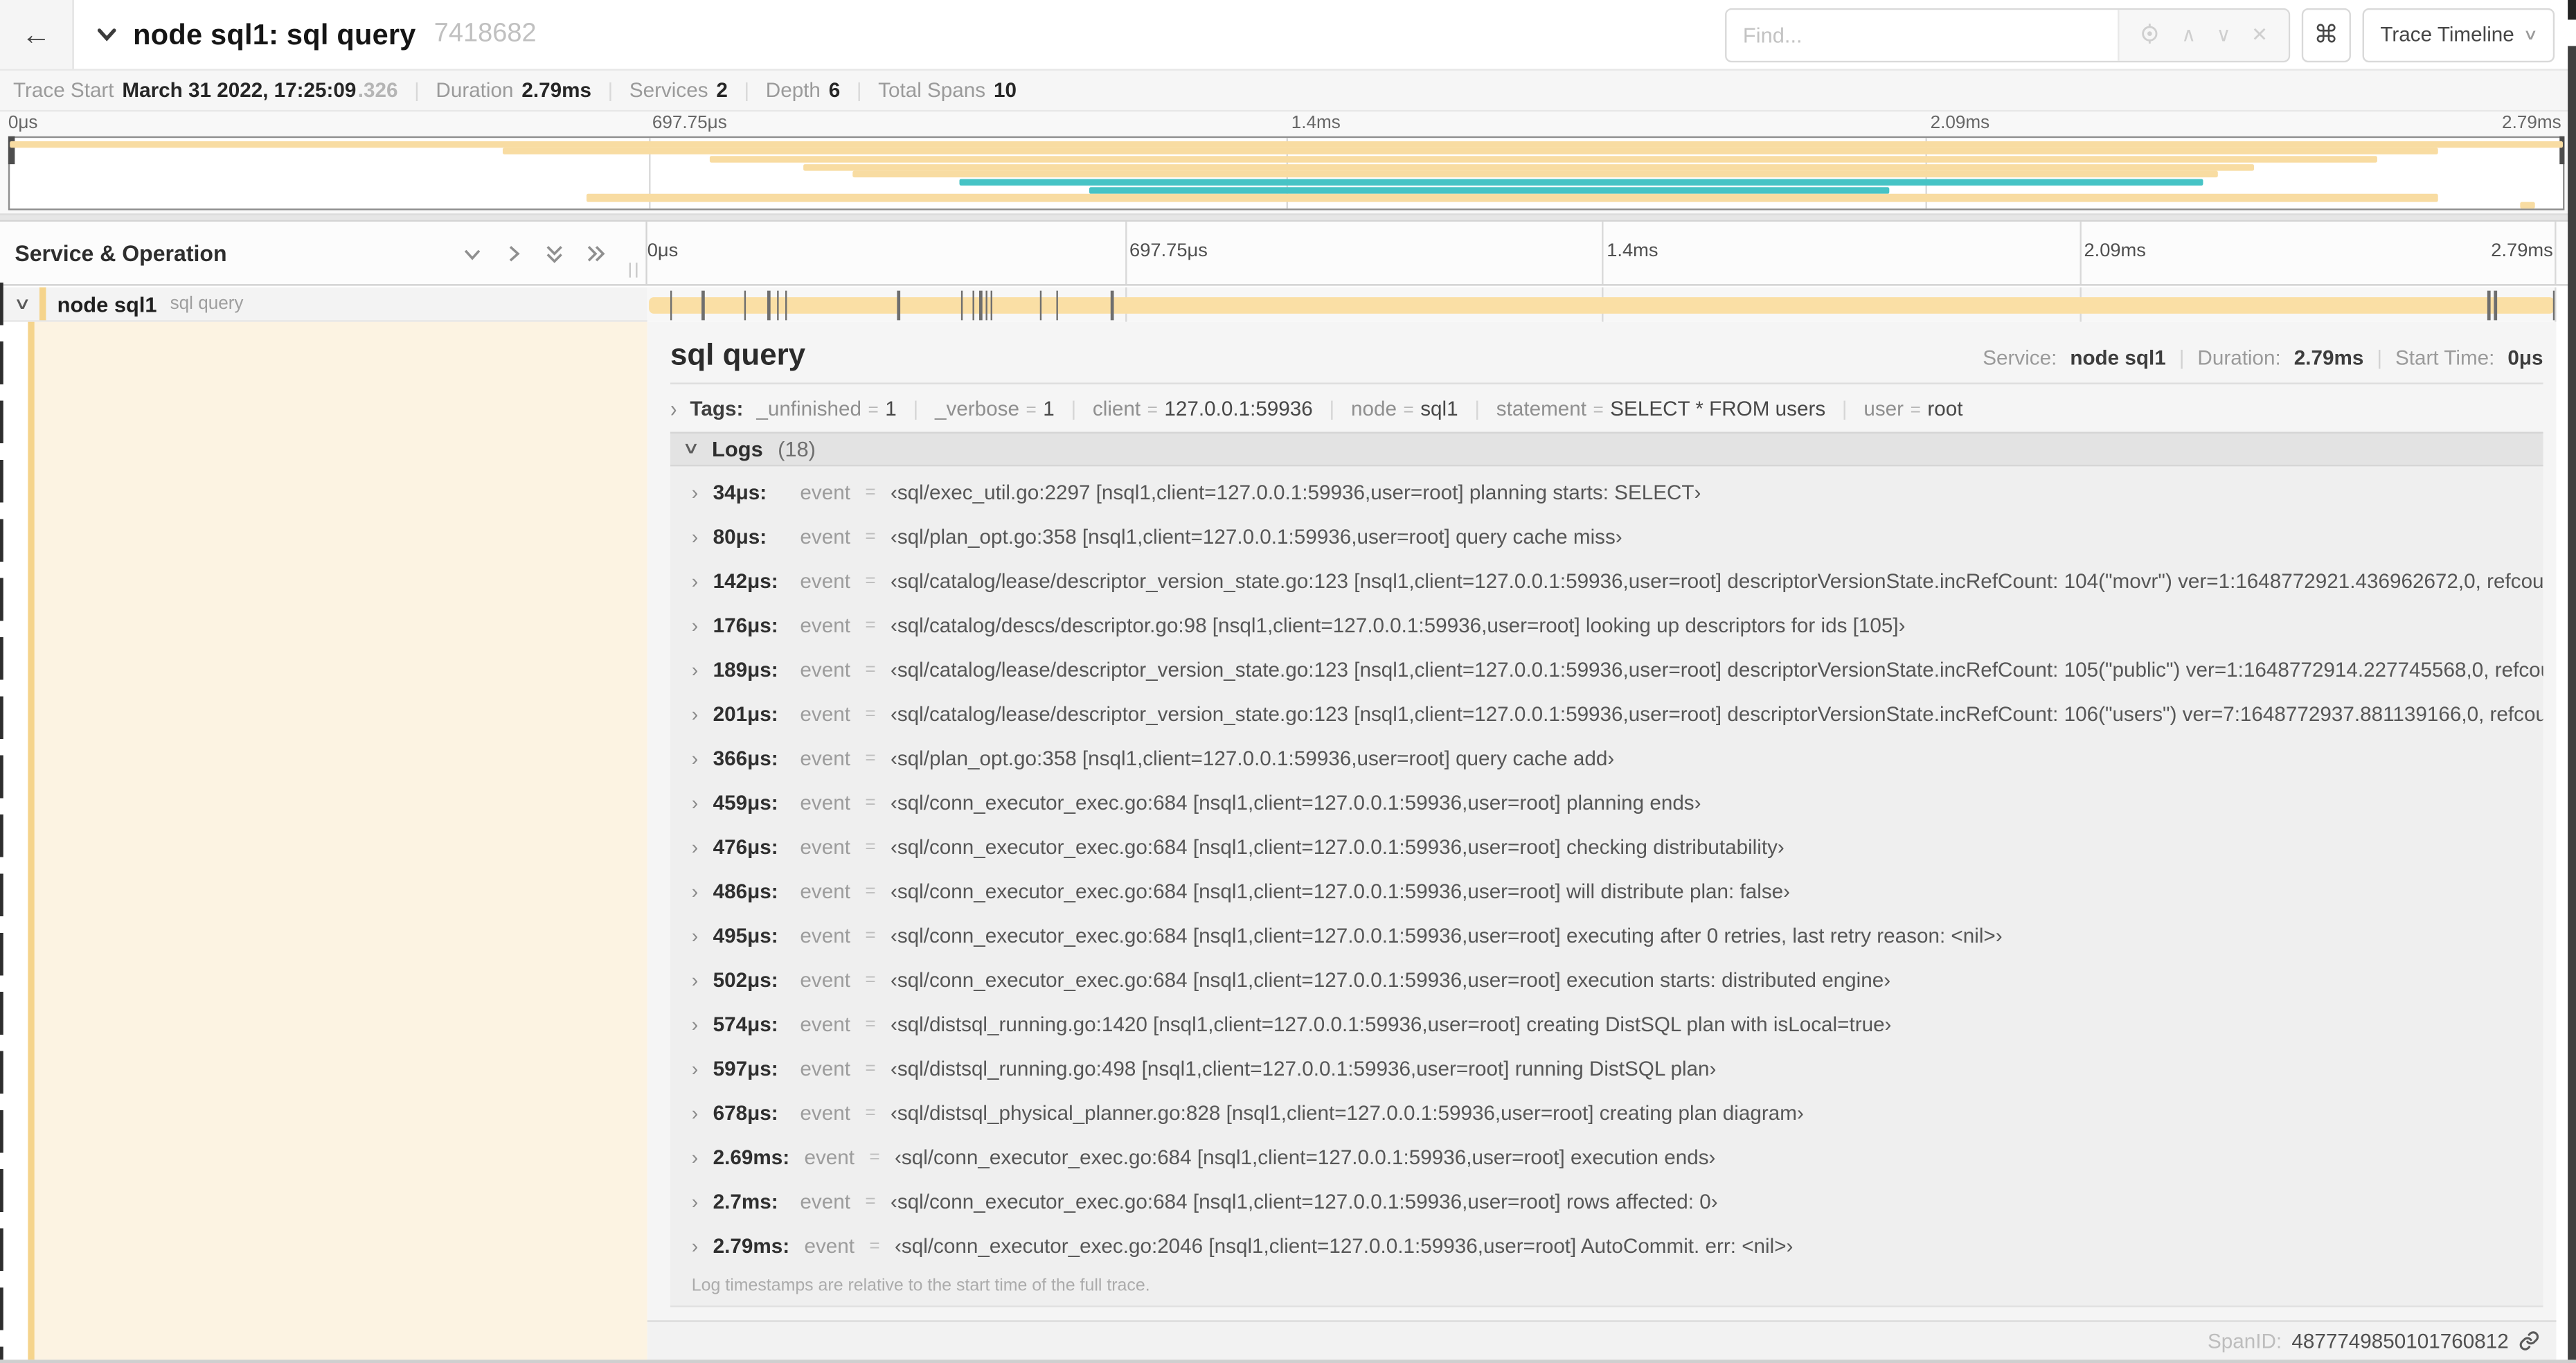 The height and width of the screenshot is (1363, 2576). Describe the element at coordinates (205, 91) in the screenshot. I see `trace-start-meta: Trace Start March 31 2022, 17:25:09.326` at that location.